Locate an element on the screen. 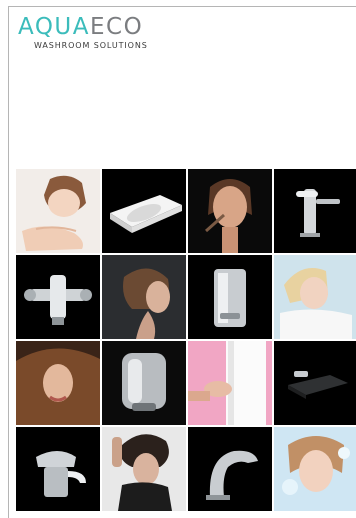  soap-dispenser-photo is located at coordinates (230, 297).